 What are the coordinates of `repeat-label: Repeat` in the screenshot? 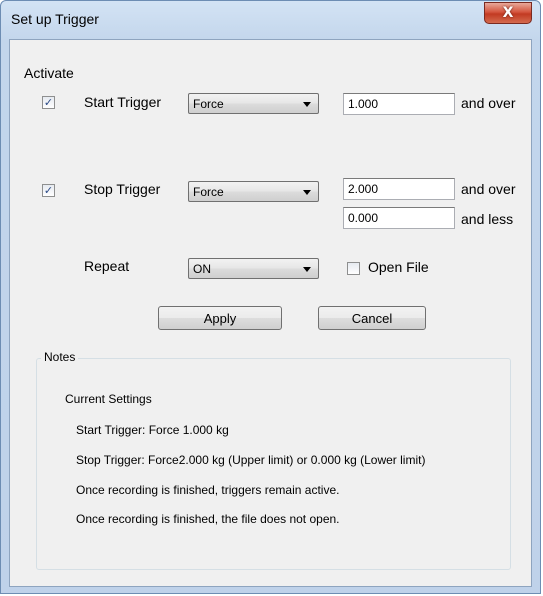 It's located at (107, 266).